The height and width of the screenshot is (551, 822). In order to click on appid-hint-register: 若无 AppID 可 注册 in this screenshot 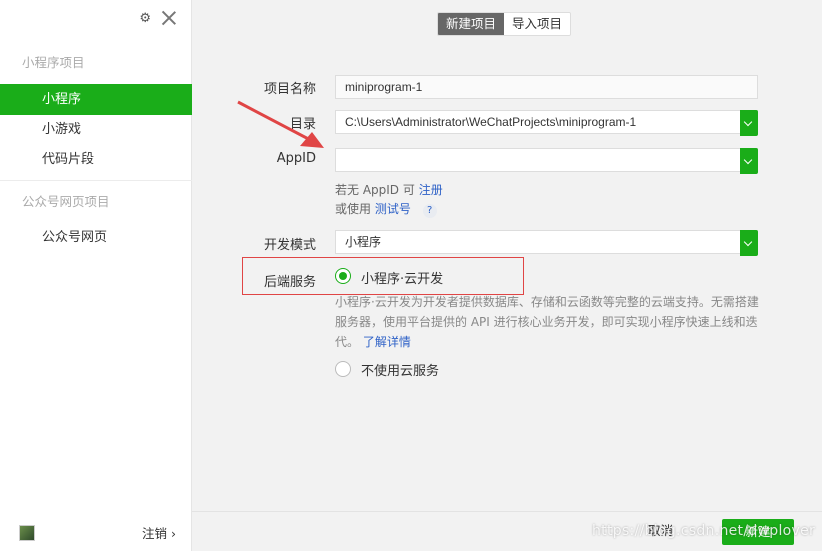, I will do `click(389, 189)`.